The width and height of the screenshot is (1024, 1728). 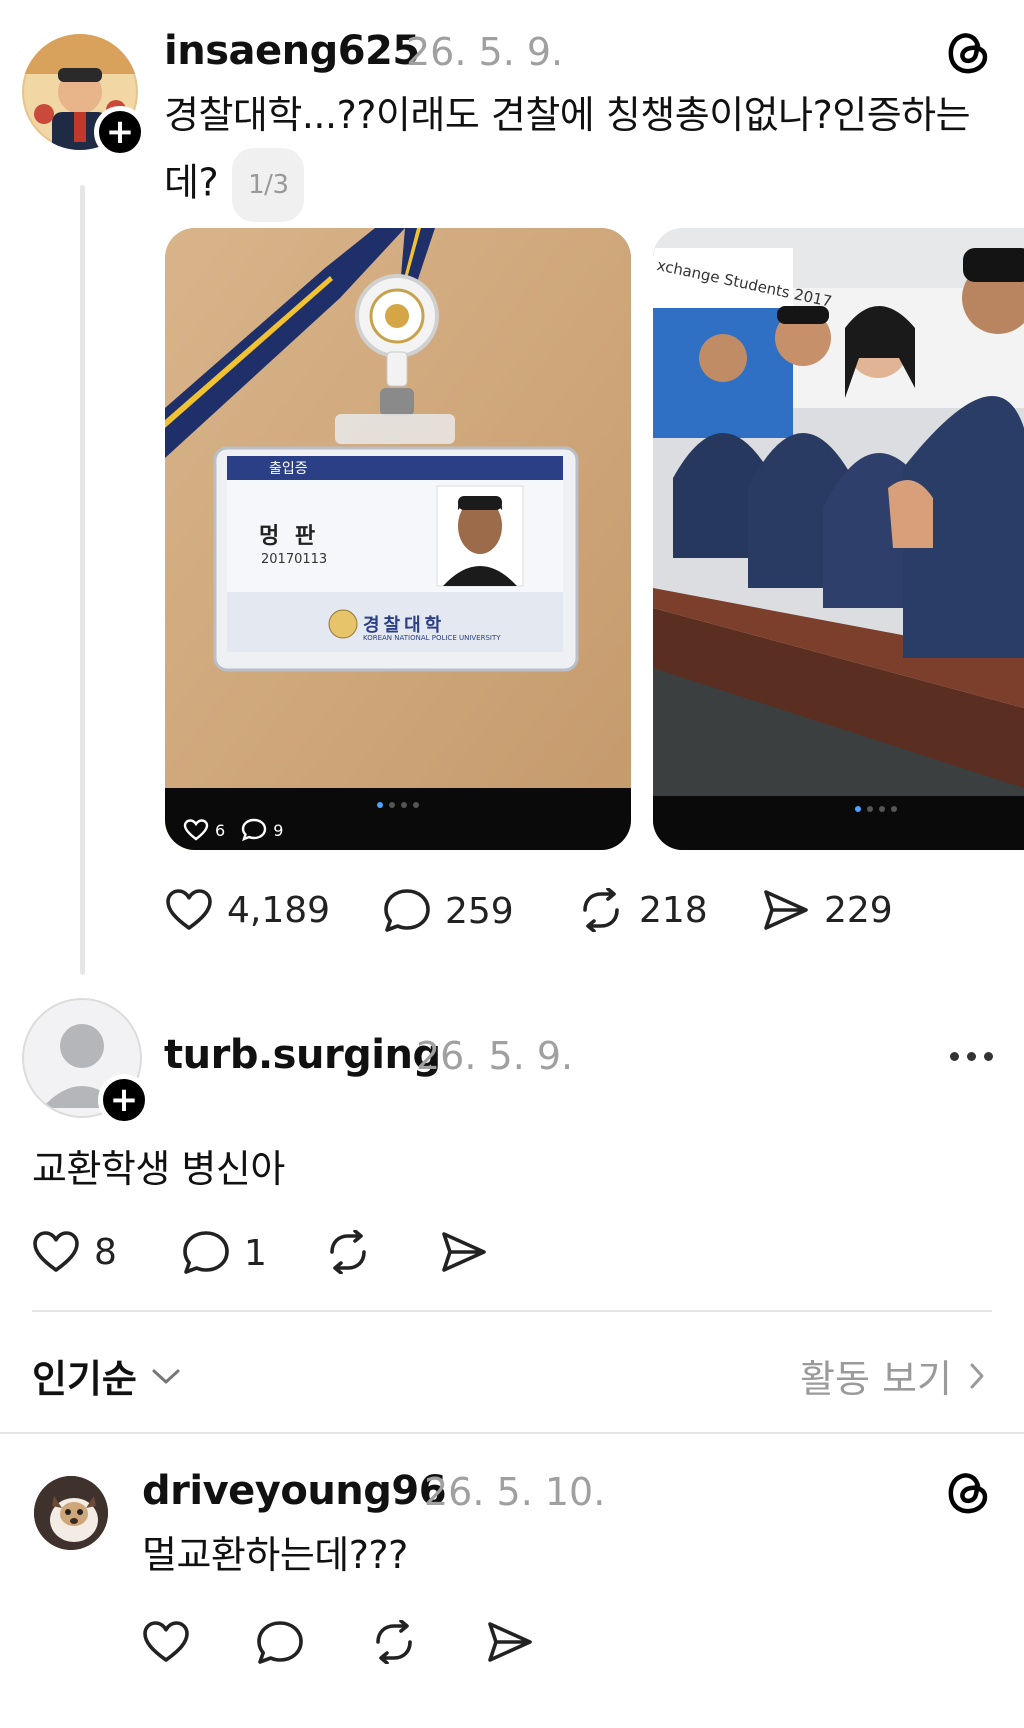 What do you see at coordinates (479, 911) in the screenshot?
I see `comment-count: 259` at bounding box center [479, 911].